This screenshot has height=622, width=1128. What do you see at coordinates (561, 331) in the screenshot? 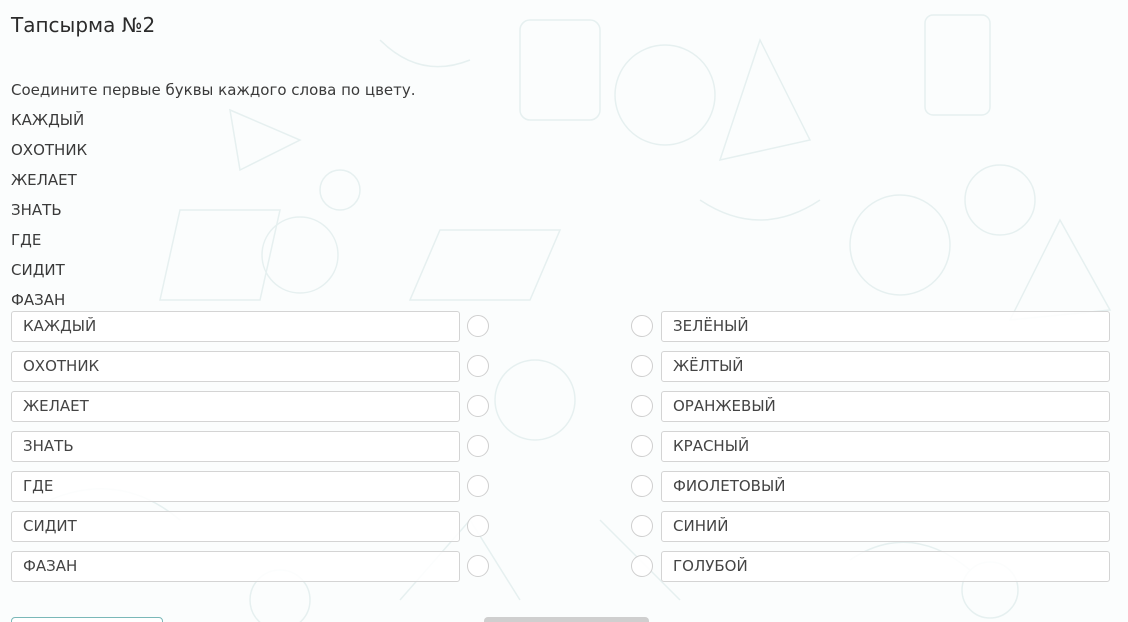
I see `matching-row: КАЖДЫЙ ЗЕЛЁНЫЙ` at bounding box center [561, 331].